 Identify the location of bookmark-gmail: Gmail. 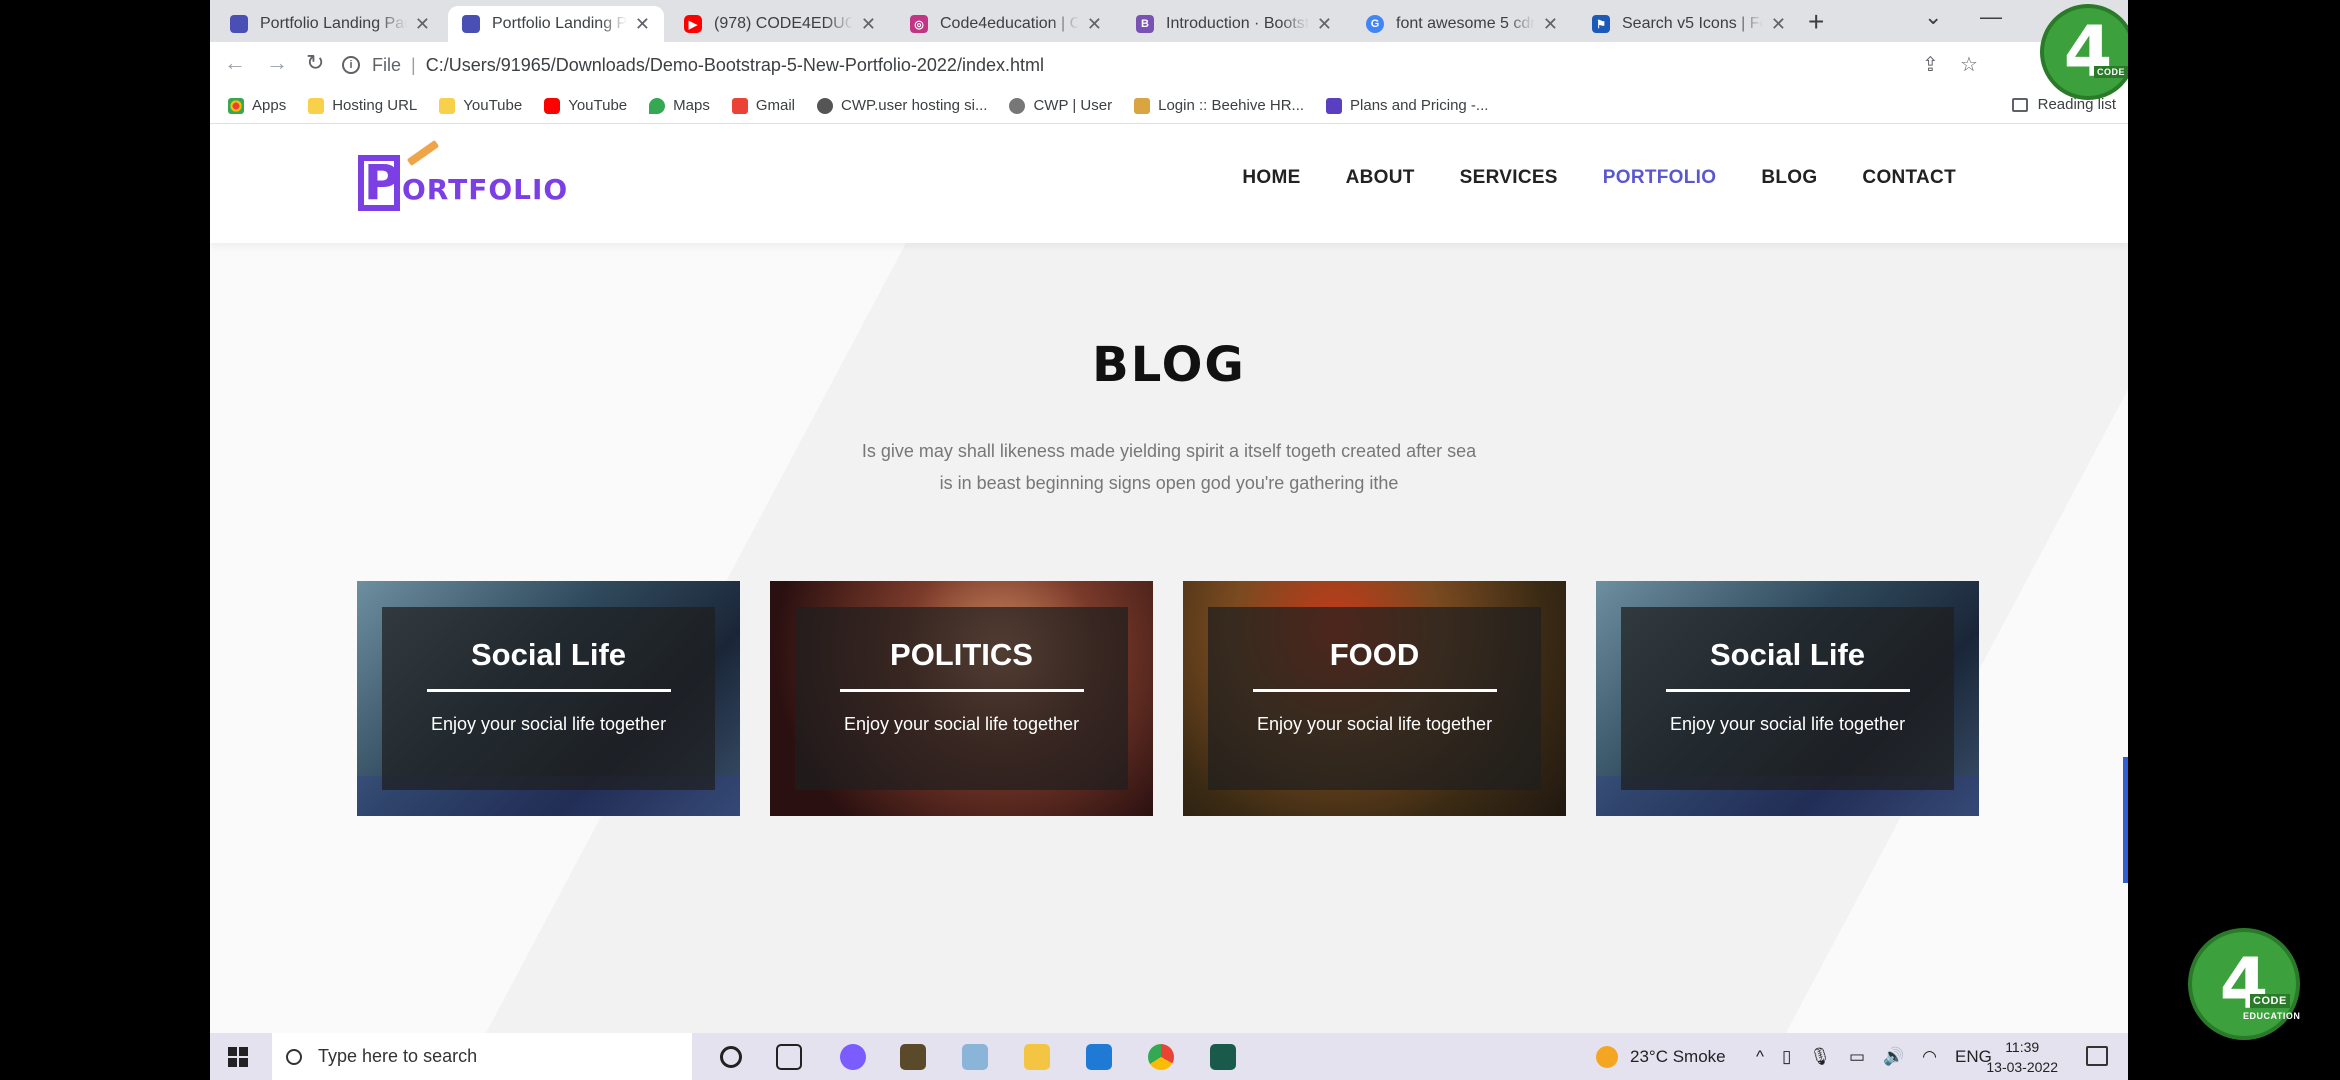
(763, 105).